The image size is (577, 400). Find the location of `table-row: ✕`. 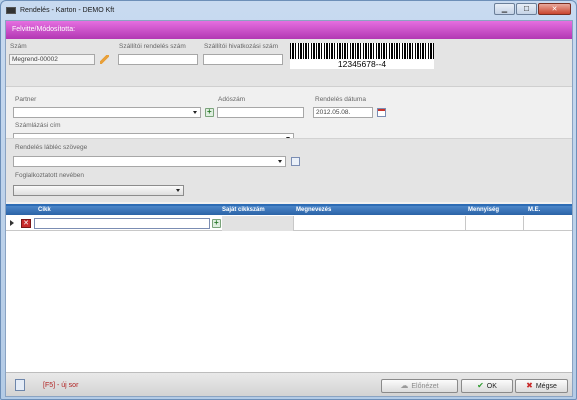

table-row: ✕ is located at coordinates (289, 223).